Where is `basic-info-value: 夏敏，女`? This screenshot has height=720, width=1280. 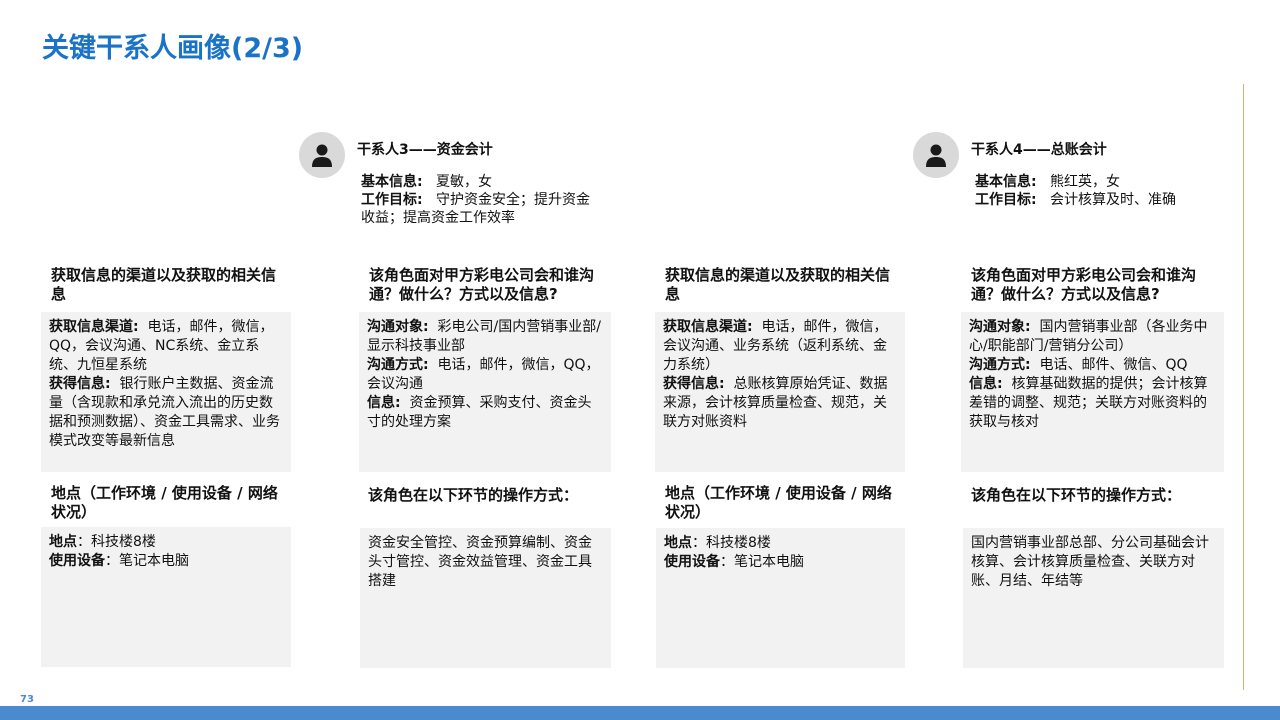 basic-info-value: 夏敏，女 is located at coordinates (463, 182).